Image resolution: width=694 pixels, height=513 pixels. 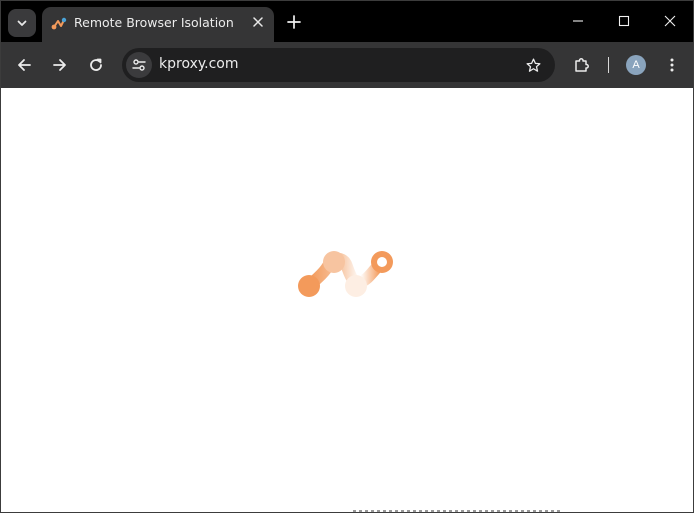 I want to click on close-window-button, so click(x=670, y=21).